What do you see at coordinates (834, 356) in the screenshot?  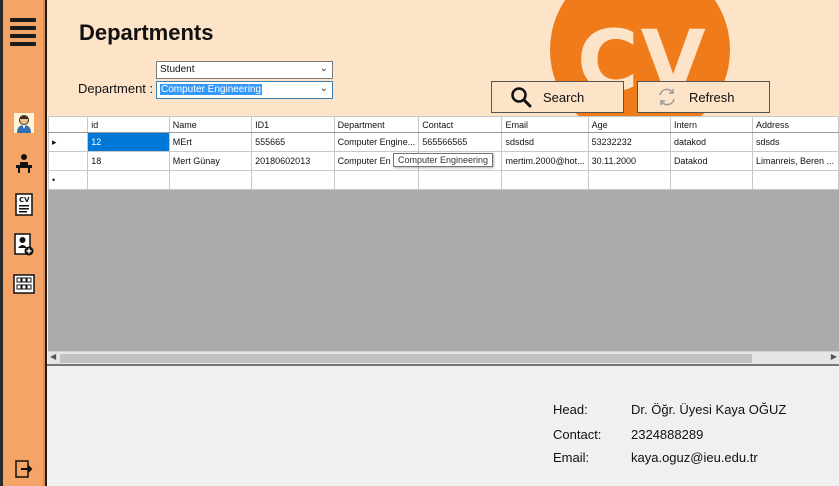 I see `scroll-right-icon: ▶` at bounding box center [834, 356].